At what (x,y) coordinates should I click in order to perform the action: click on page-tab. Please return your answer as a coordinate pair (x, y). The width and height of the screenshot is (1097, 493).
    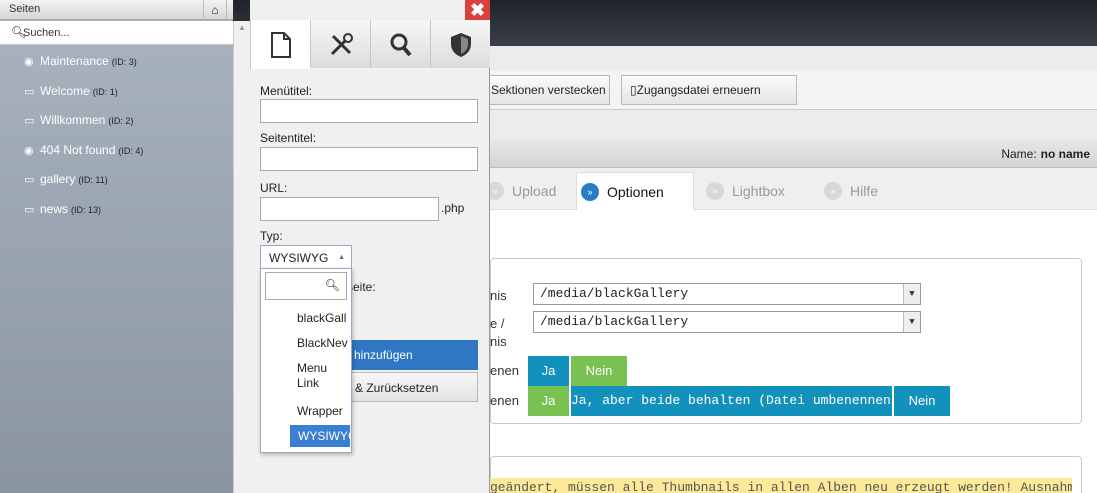
    Looking at the image, I should click on (280, 44).